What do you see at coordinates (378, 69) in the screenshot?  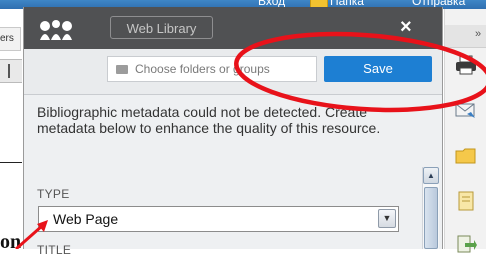 I see `save-button: Save` at bounding box center [378, 69].